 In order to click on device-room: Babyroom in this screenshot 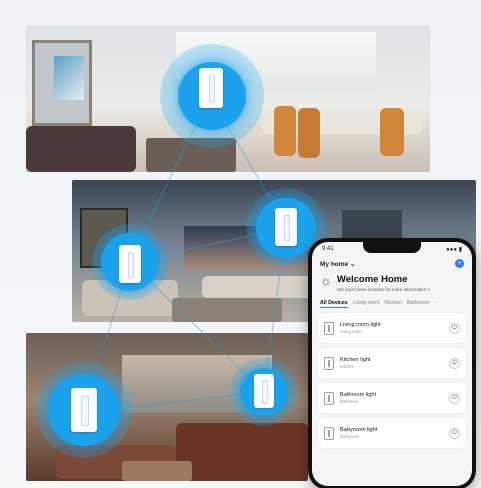, I will do `click(350, 436)`.